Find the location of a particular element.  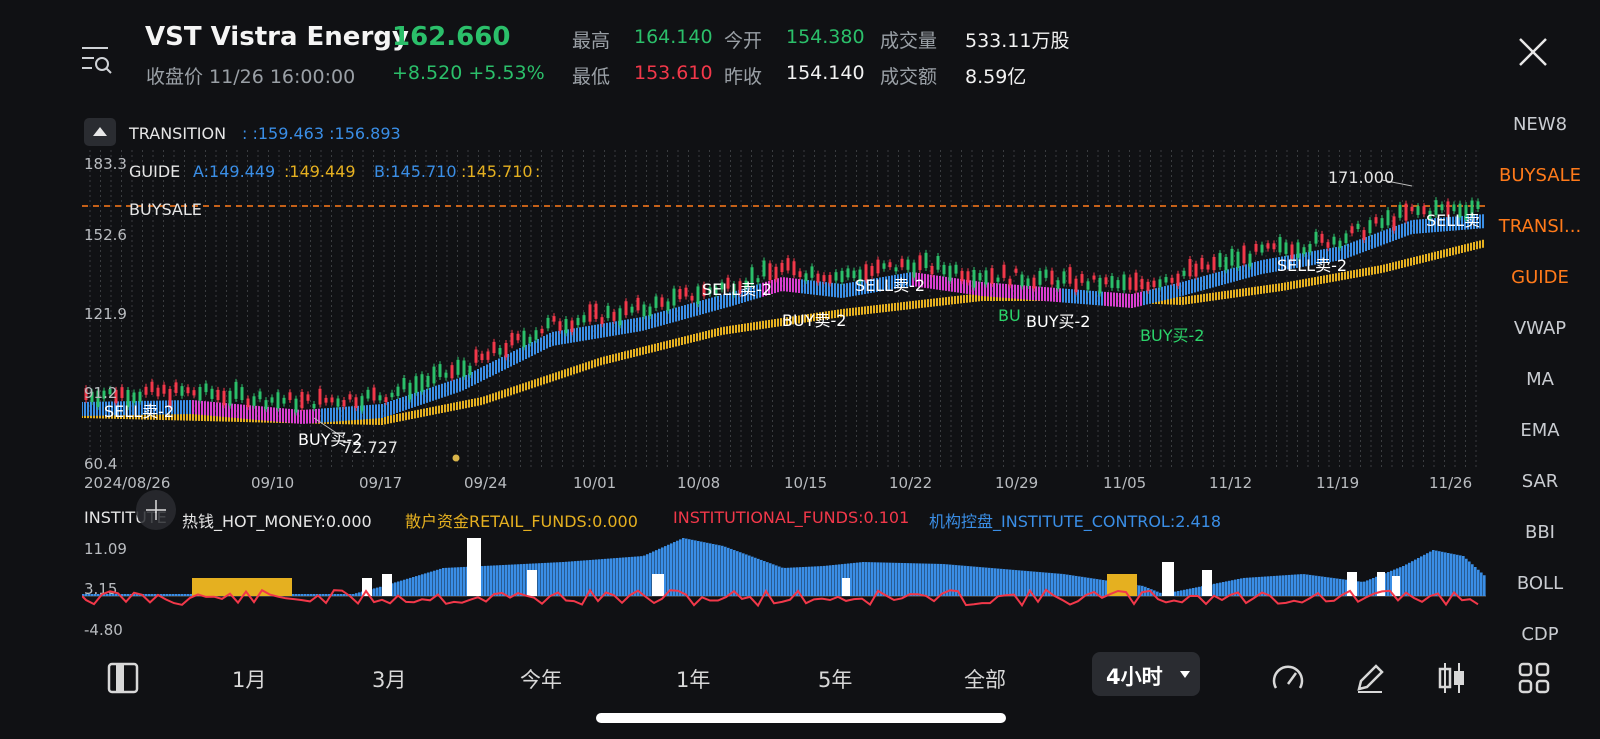

hot-money-spike is located at coordinates (658, 585).